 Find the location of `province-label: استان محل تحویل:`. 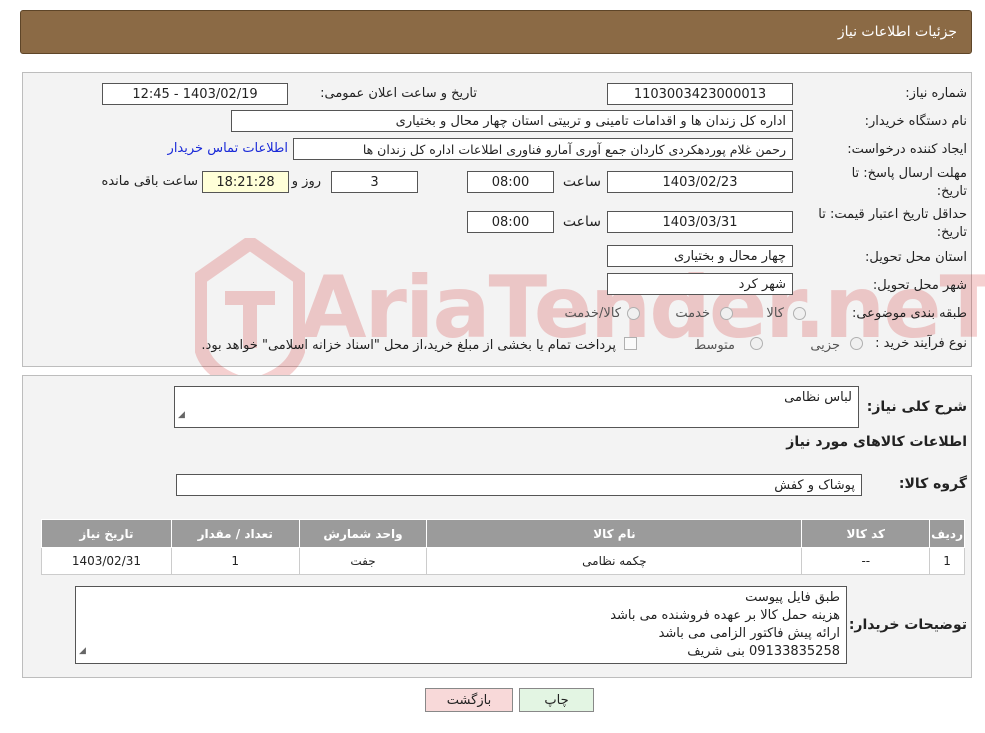

province-label: استان محل تحویل: is located at coordinates (916, 257).